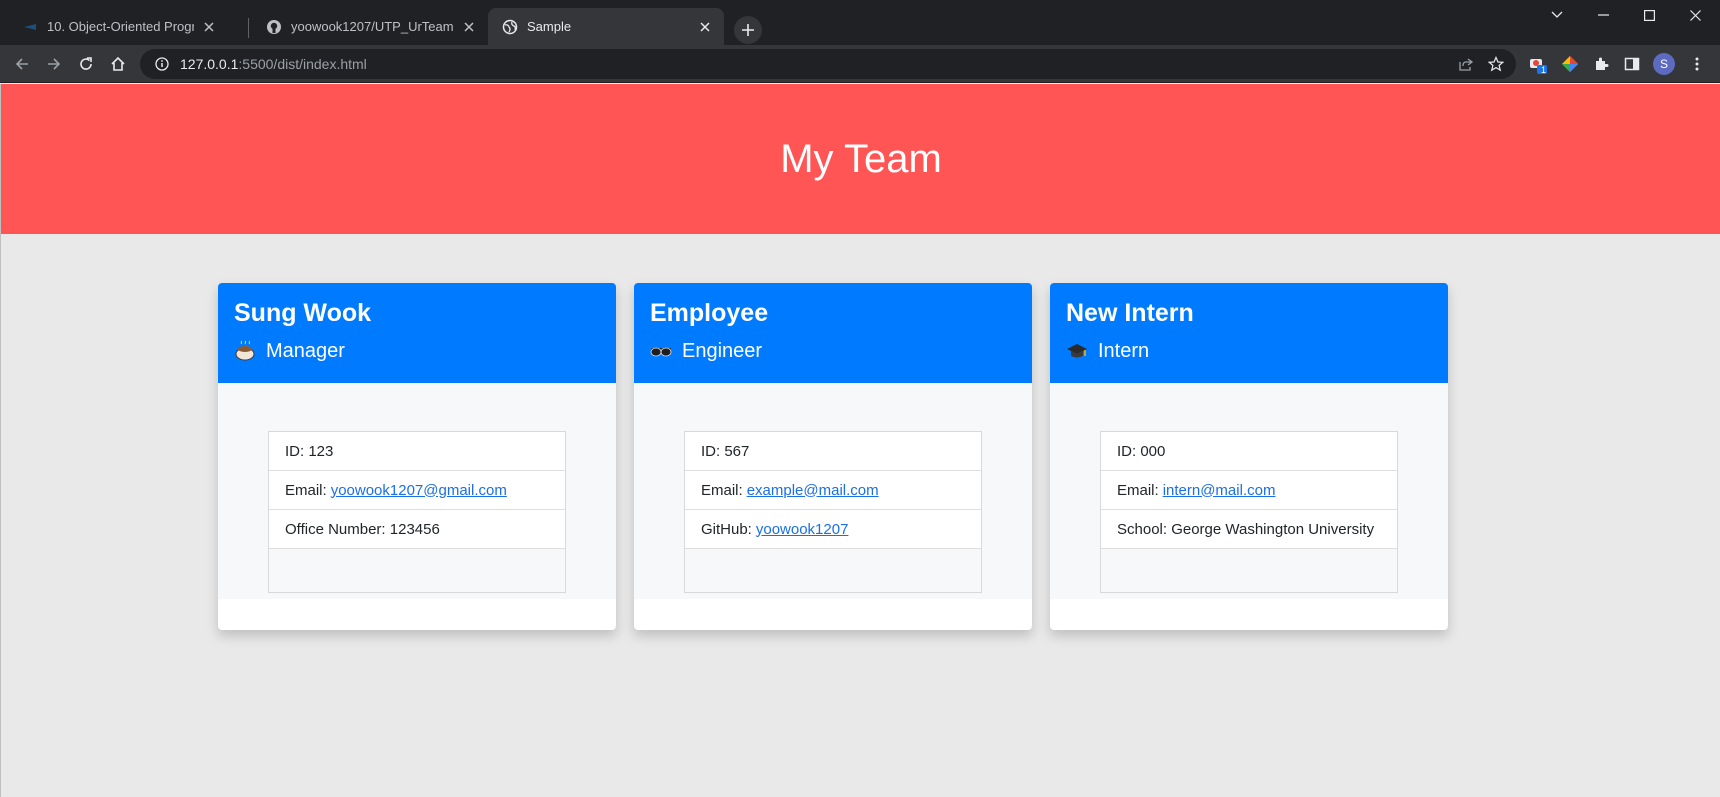  I want to click on home-button, so click(118, 64).